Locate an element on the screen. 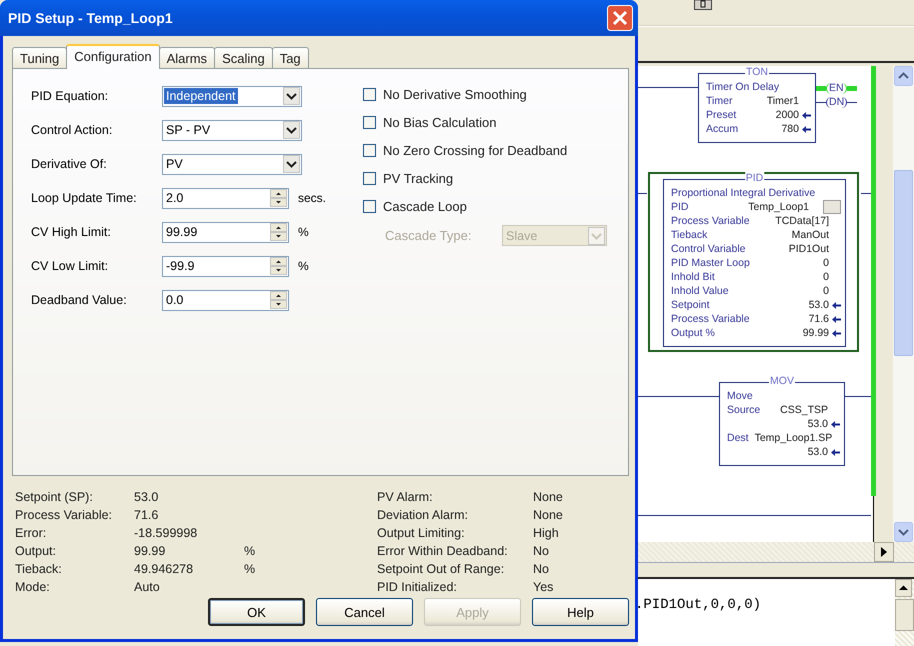  block-description: Timer On Delay is located at coordinates (743, 87).